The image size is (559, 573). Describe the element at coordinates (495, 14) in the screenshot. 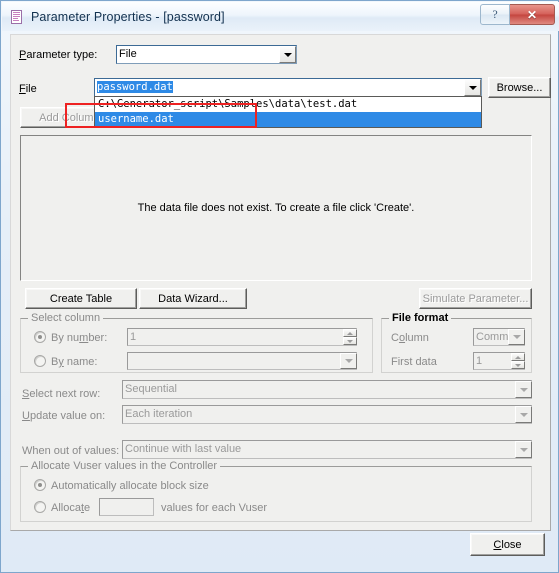

I see `help-button: ?` at that location.